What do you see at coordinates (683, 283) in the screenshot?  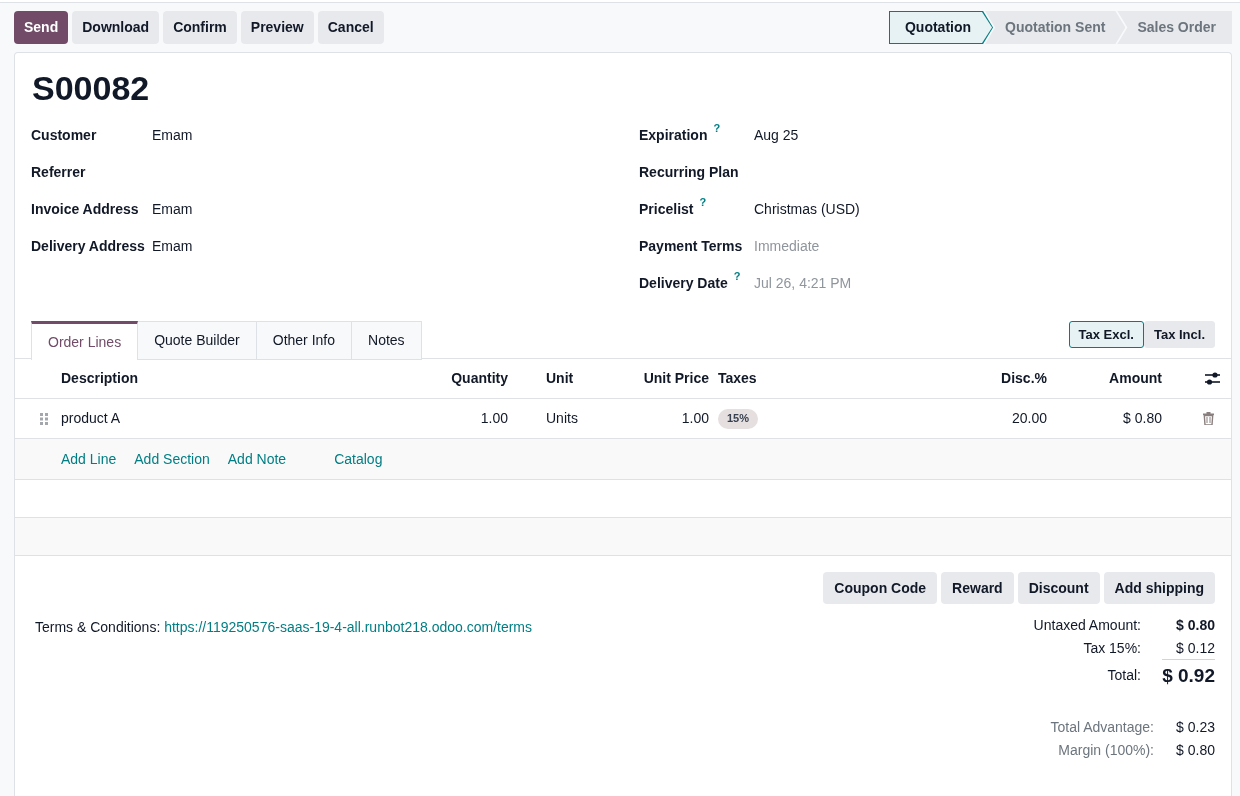 I see `field-label: Delivery Date` at bounding box center [683, 283].